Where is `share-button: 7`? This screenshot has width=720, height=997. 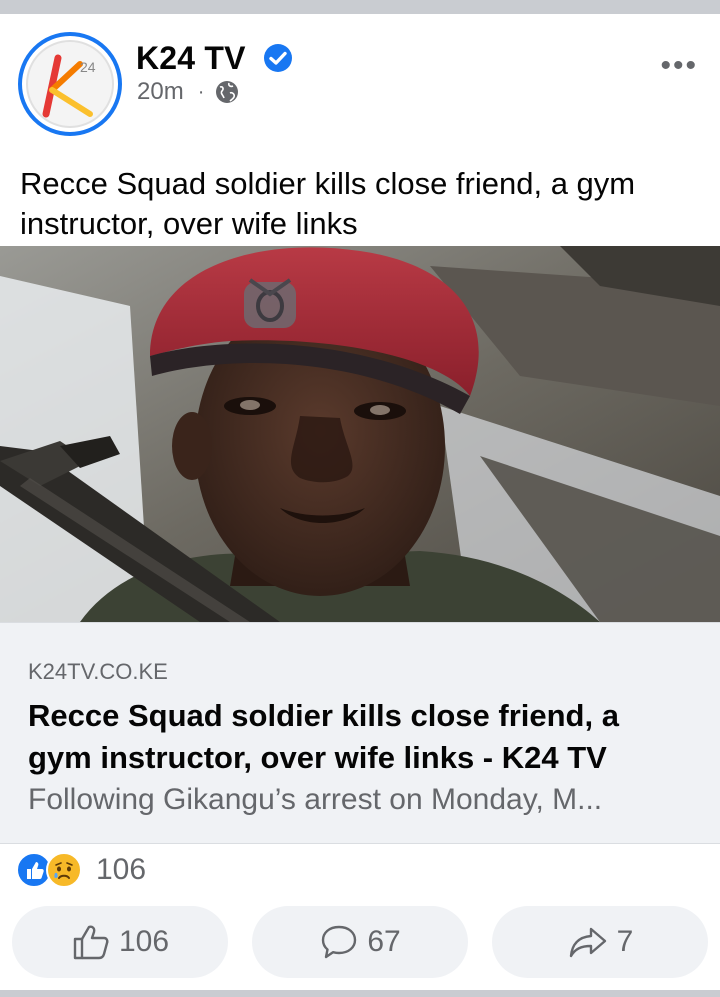
share-button: 7 is located at coordinates (600, 942).